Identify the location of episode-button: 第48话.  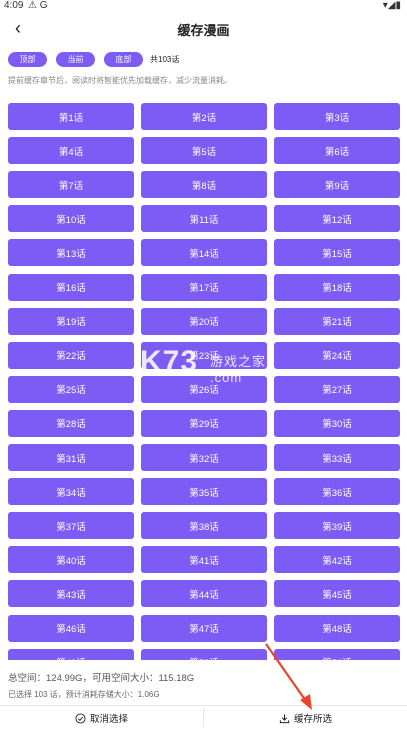
(337, 628).